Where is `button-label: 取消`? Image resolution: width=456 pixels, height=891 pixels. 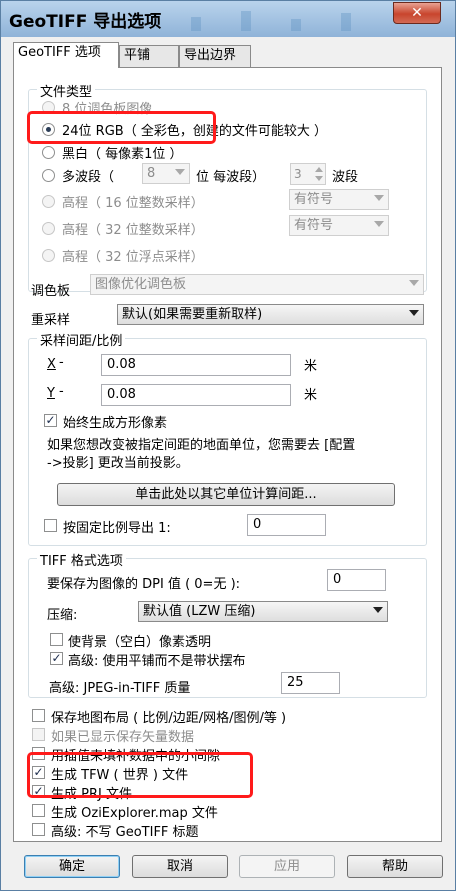 button-label: 取消 is located at coordinates (179, 866).